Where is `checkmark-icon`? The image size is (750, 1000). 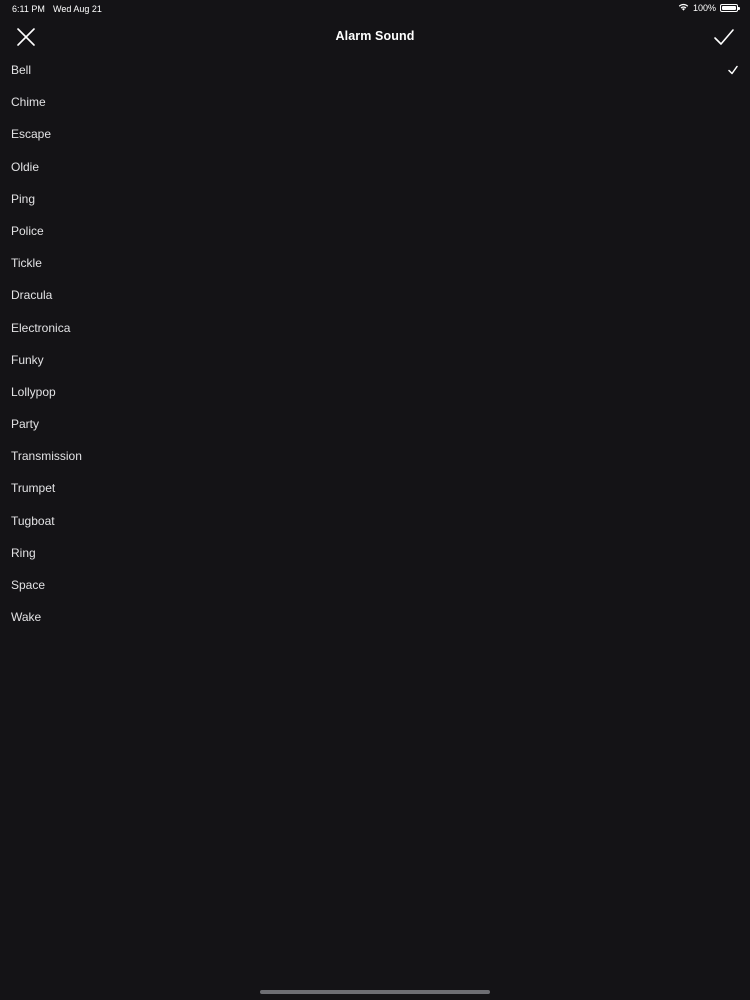 checkmark-icon is located at coordinates (724, 37).